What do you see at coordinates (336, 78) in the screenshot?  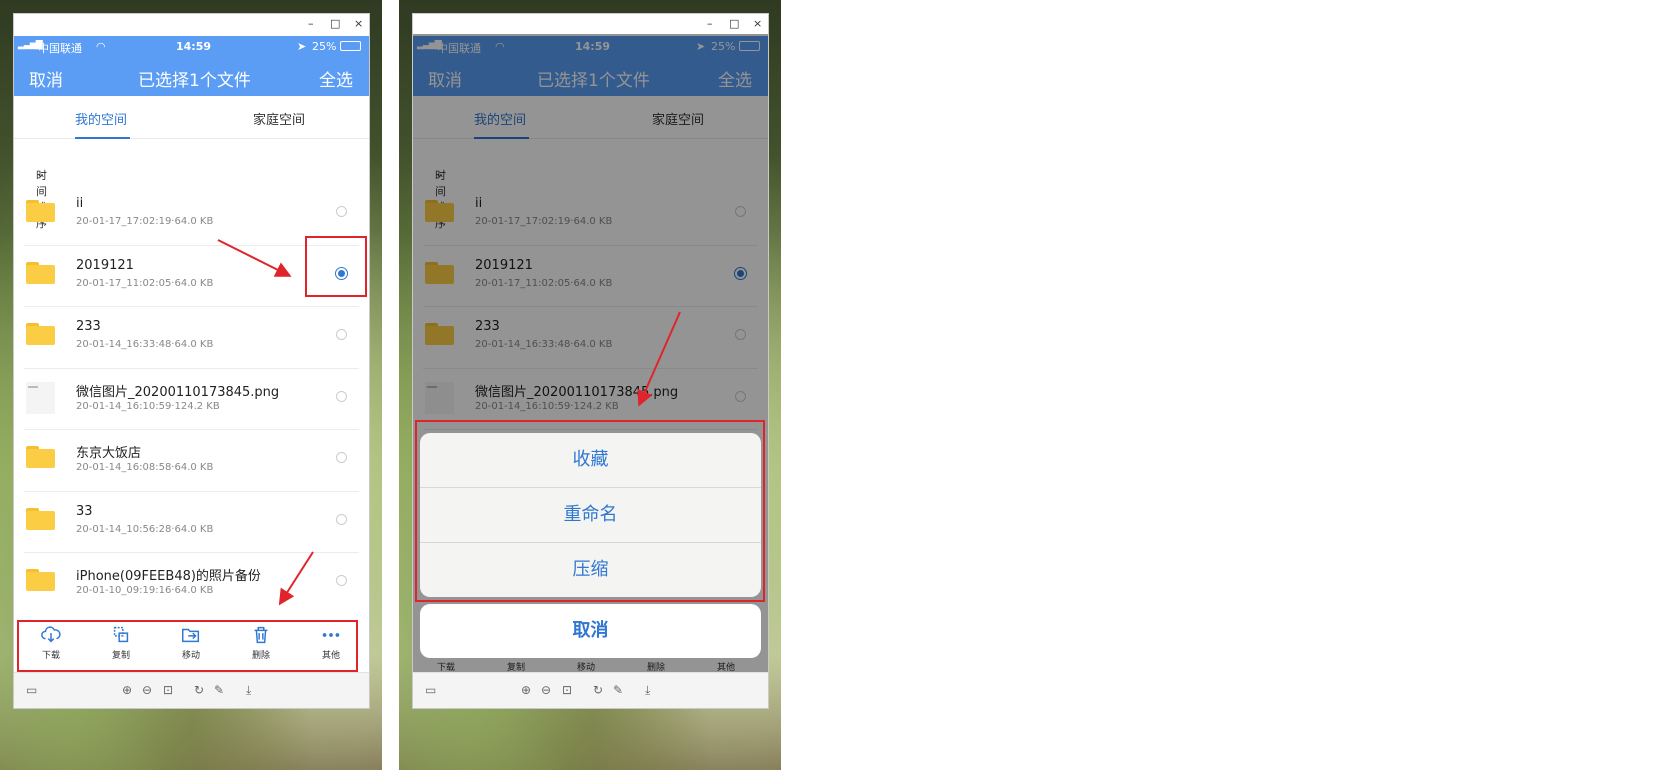 I see `select-all-button: 全选` at bounding box center [336, 78].